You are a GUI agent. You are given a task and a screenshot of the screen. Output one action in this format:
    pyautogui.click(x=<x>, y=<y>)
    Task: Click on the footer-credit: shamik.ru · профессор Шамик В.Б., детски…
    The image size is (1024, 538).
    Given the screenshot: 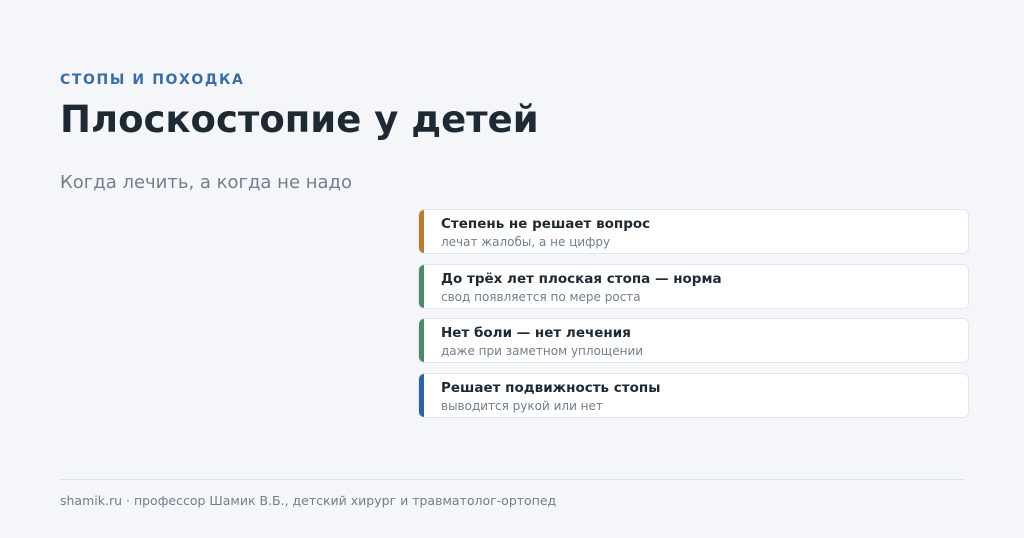 What is the action you would take?
    pyautogui.click(x=308, y=500)
    